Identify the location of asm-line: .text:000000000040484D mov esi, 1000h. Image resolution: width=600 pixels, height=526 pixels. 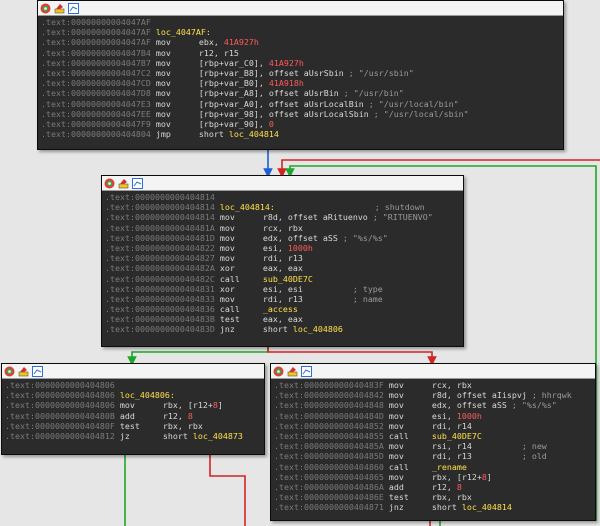
(434, 416).